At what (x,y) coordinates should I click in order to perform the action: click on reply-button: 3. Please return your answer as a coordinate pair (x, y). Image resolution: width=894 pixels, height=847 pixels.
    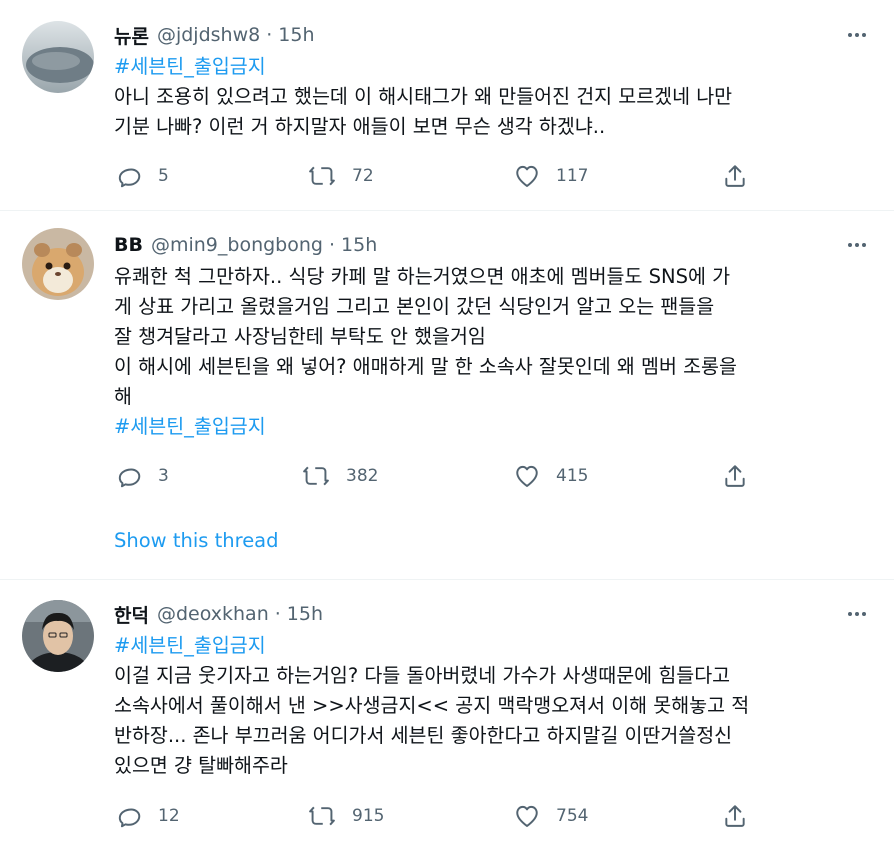
    Looking at the image, I should click on (142, 476).